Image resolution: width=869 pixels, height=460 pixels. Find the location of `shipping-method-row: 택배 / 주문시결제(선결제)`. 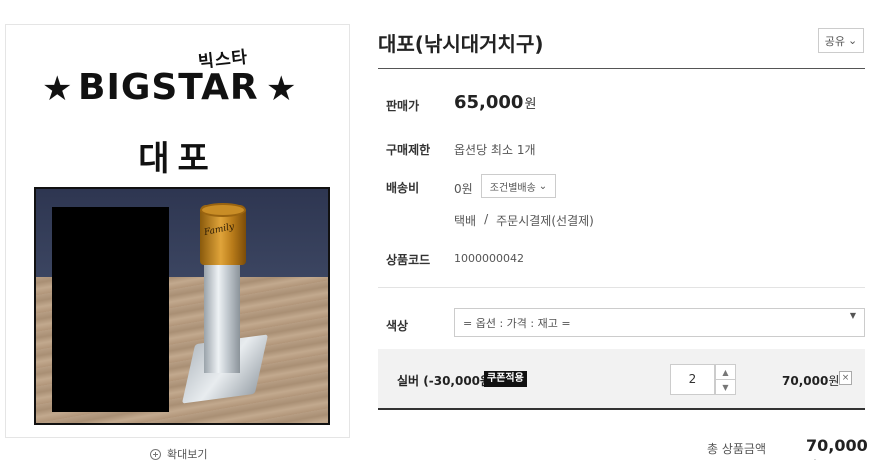

shipping-method-row: 택배 / 주문시결제(선결제) is located at coordinates (524, 220).